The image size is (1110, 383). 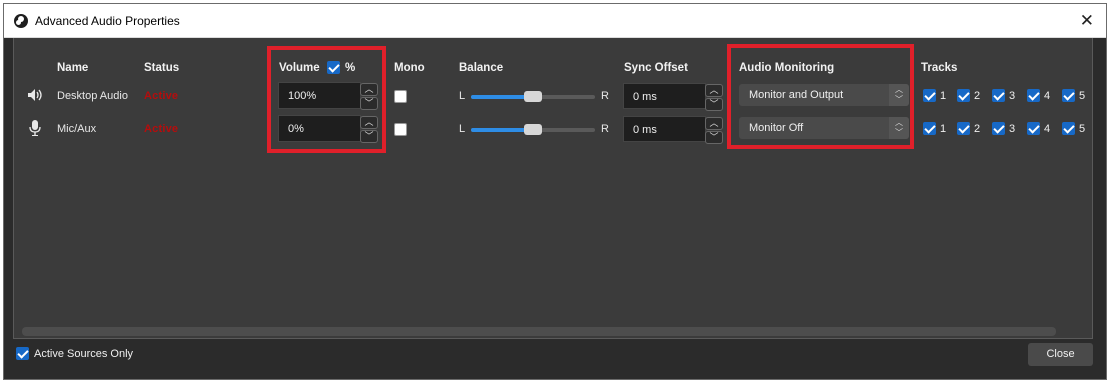 I want to click on track-1-checkbox-desktop-audio, so click(x=929, y=95).